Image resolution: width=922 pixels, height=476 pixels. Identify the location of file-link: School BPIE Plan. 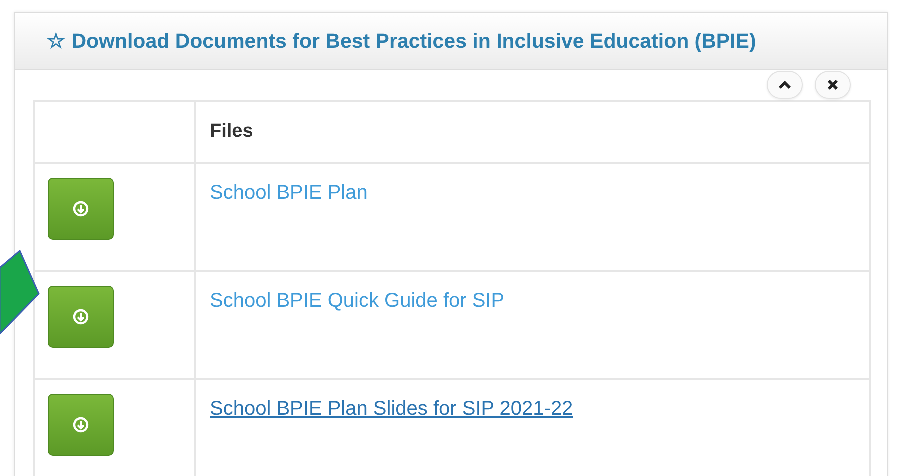
(289, 193).